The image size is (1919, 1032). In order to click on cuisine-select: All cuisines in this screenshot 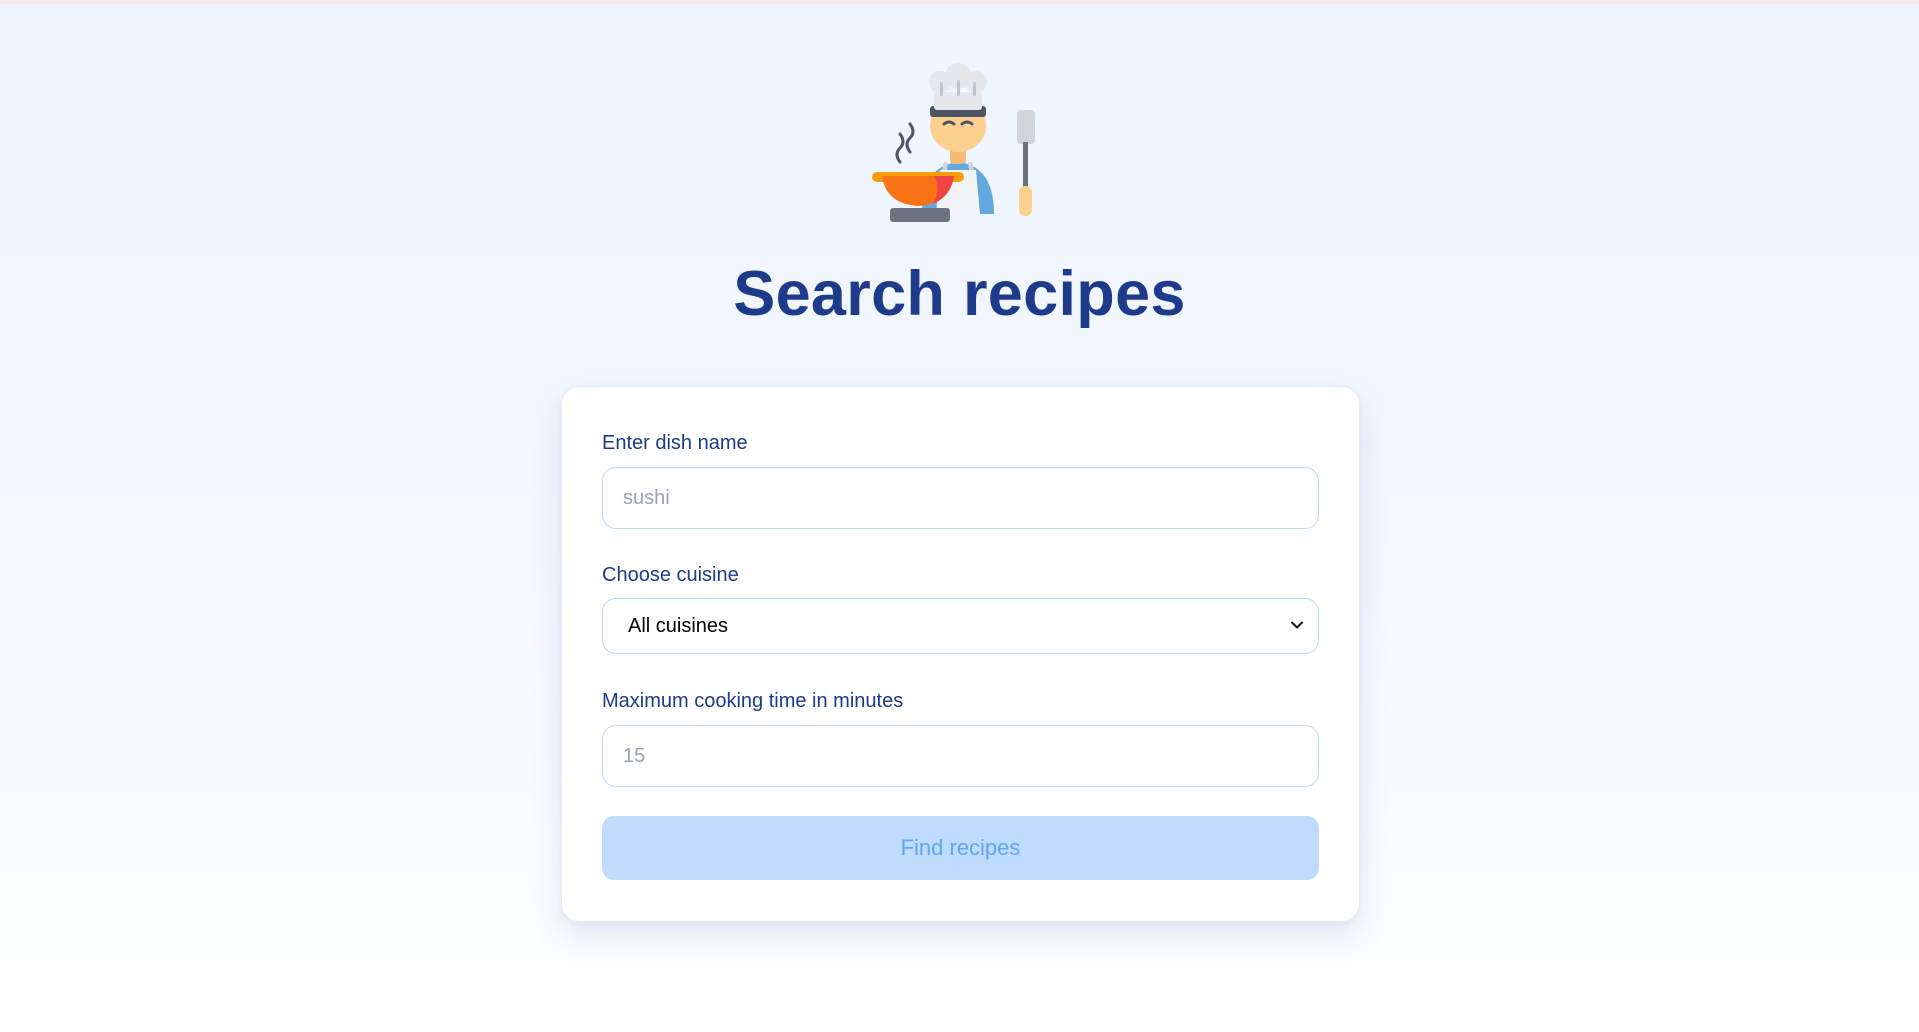, I will do `click(960, 626)`.